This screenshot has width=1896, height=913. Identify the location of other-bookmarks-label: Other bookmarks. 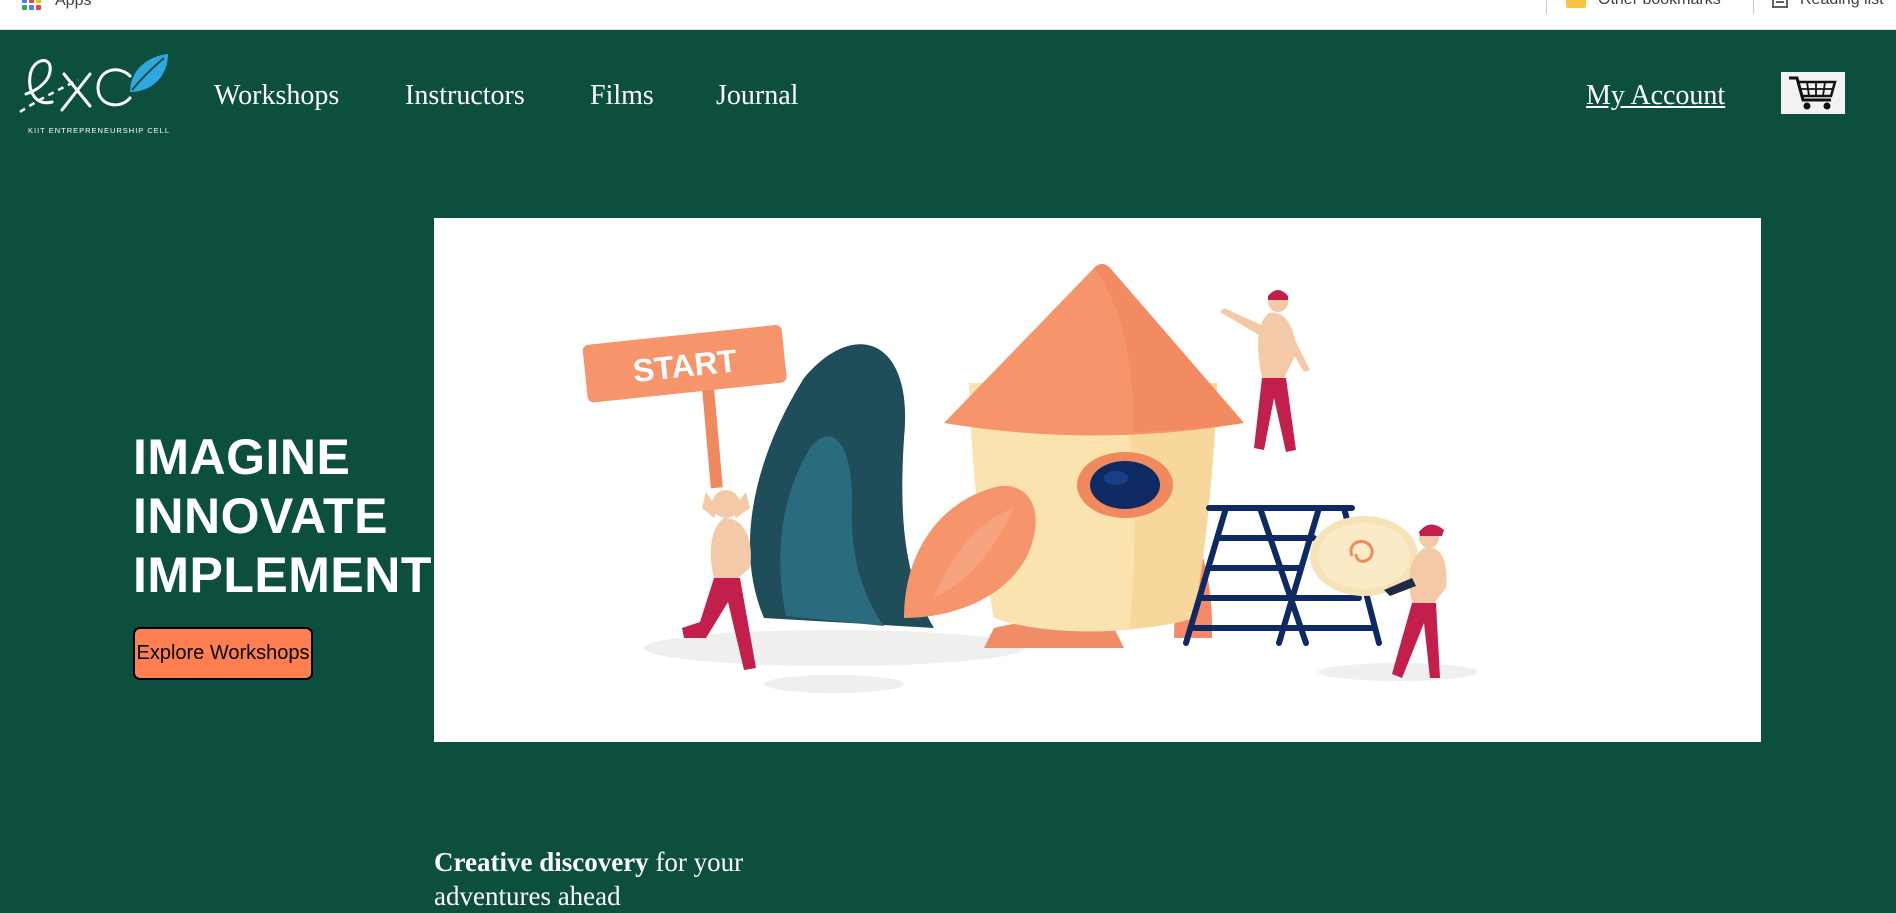
(1659, 4).